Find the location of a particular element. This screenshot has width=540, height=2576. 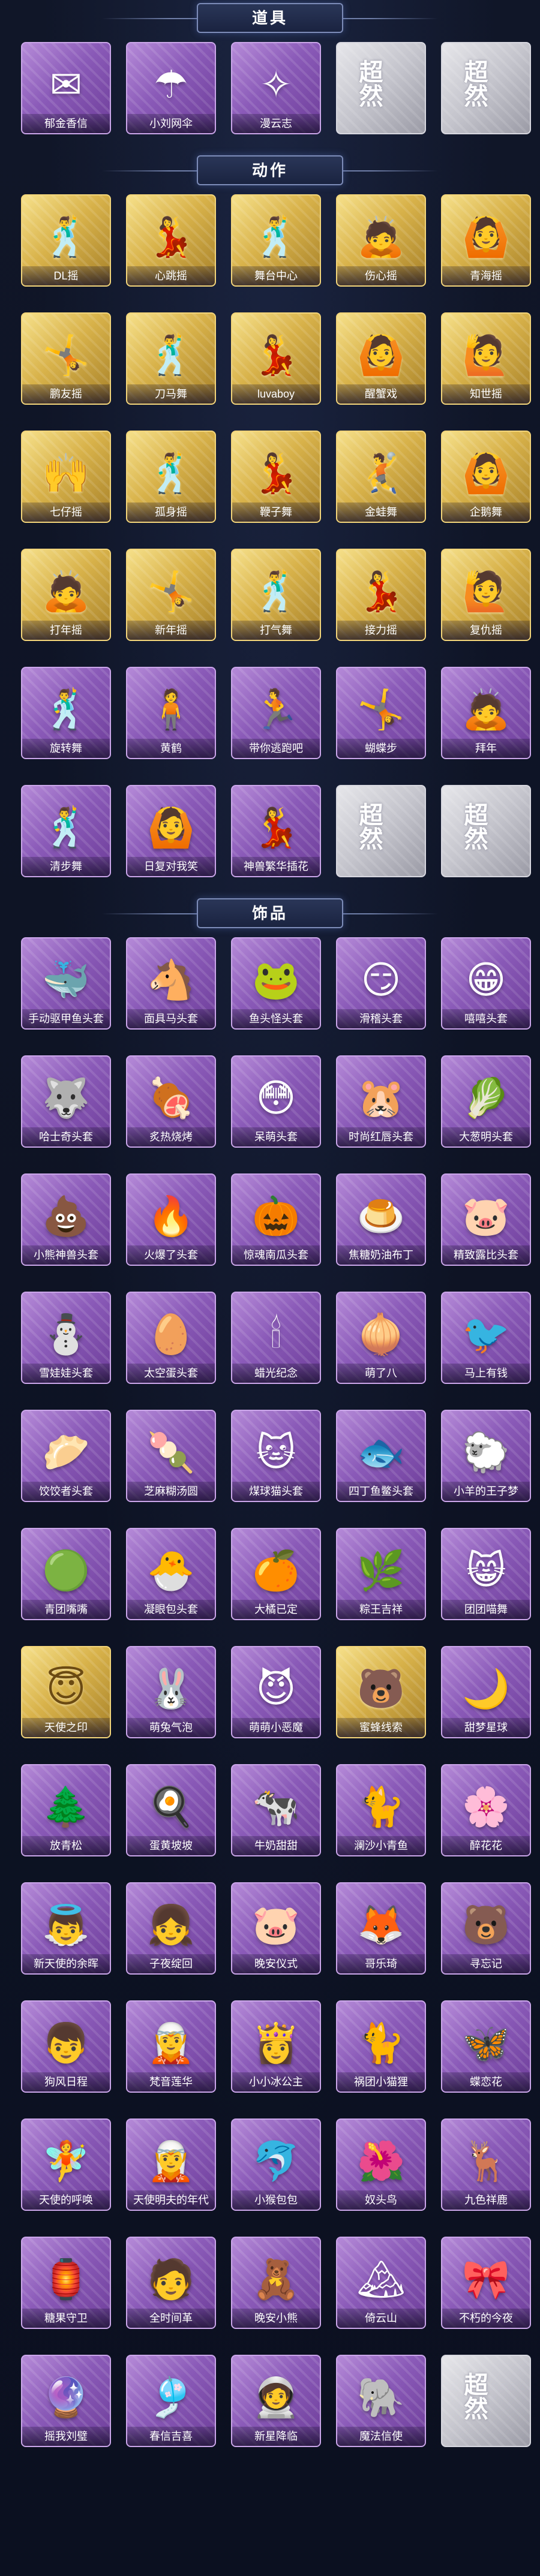

item-card: 🌸 醉花花 is located at coordinates (486, 1810).